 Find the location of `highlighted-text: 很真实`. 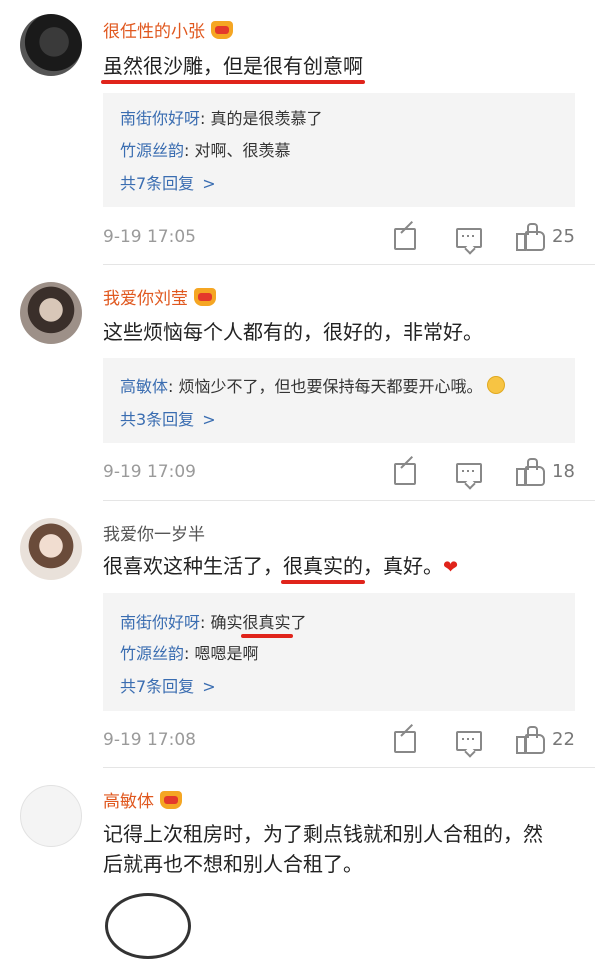

highlighted-text: 很真实 is located at coordinates (266, 622).